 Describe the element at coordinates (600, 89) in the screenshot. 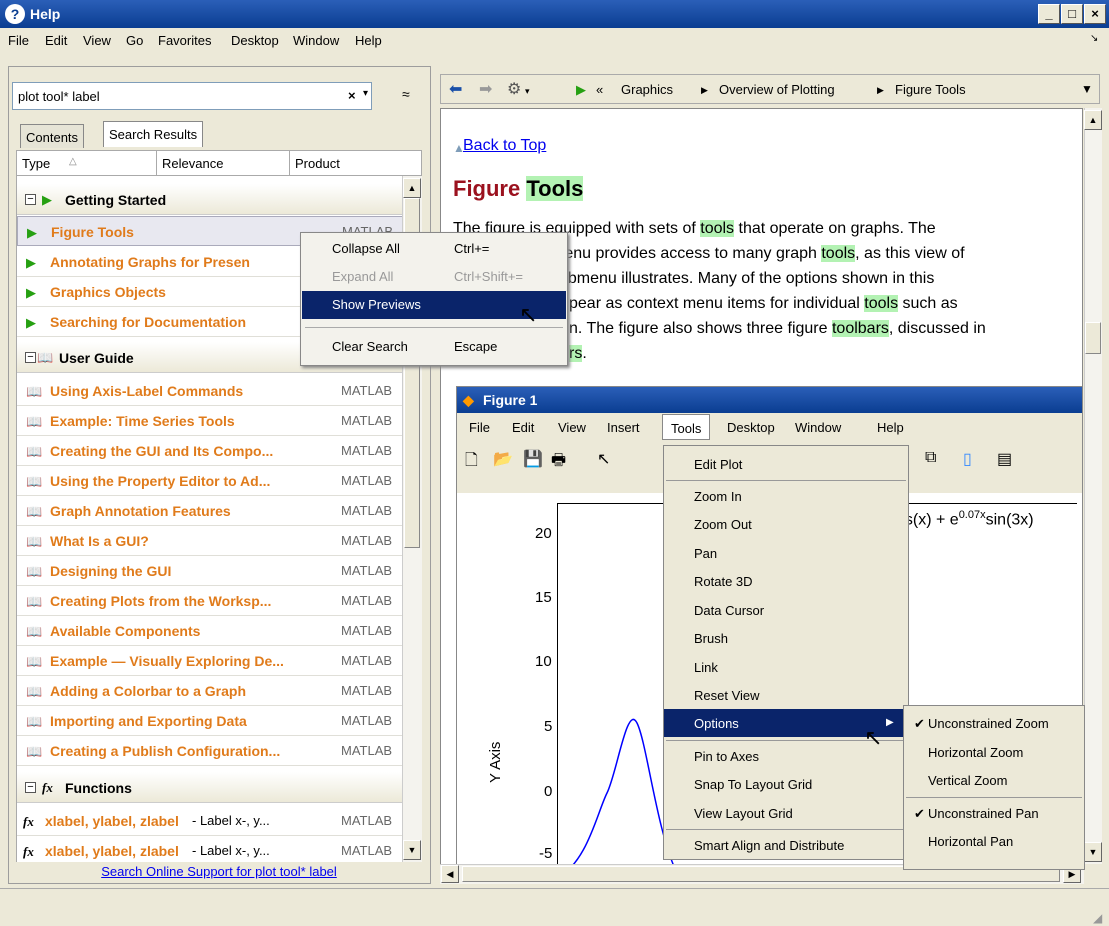

I see `breadcrumb-start-icon: «` at that location.